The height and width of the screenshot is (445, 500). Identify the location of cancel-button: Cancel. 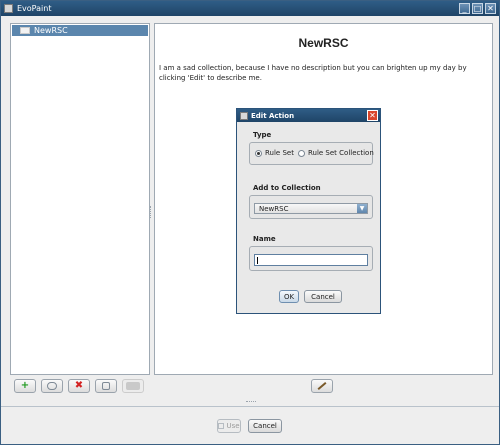
(265, 426).